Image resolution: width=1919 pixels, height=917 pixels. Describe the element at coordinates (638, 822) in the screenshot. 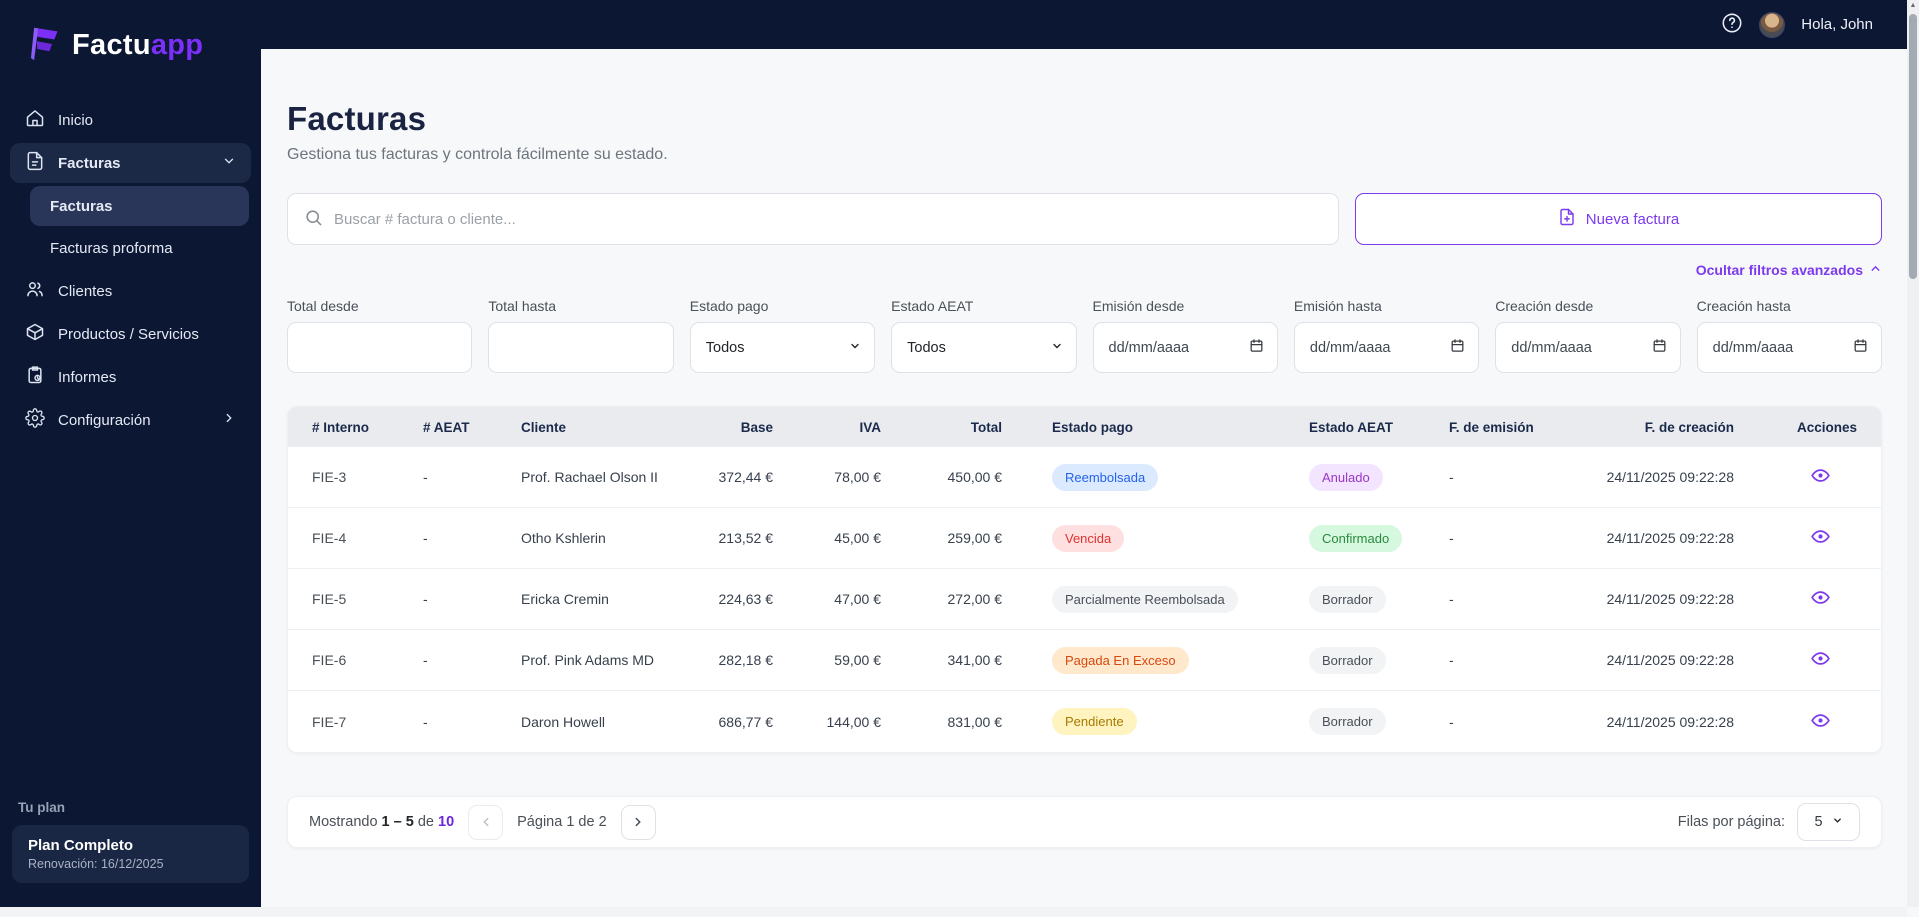

I see `next-page-button` at that location.